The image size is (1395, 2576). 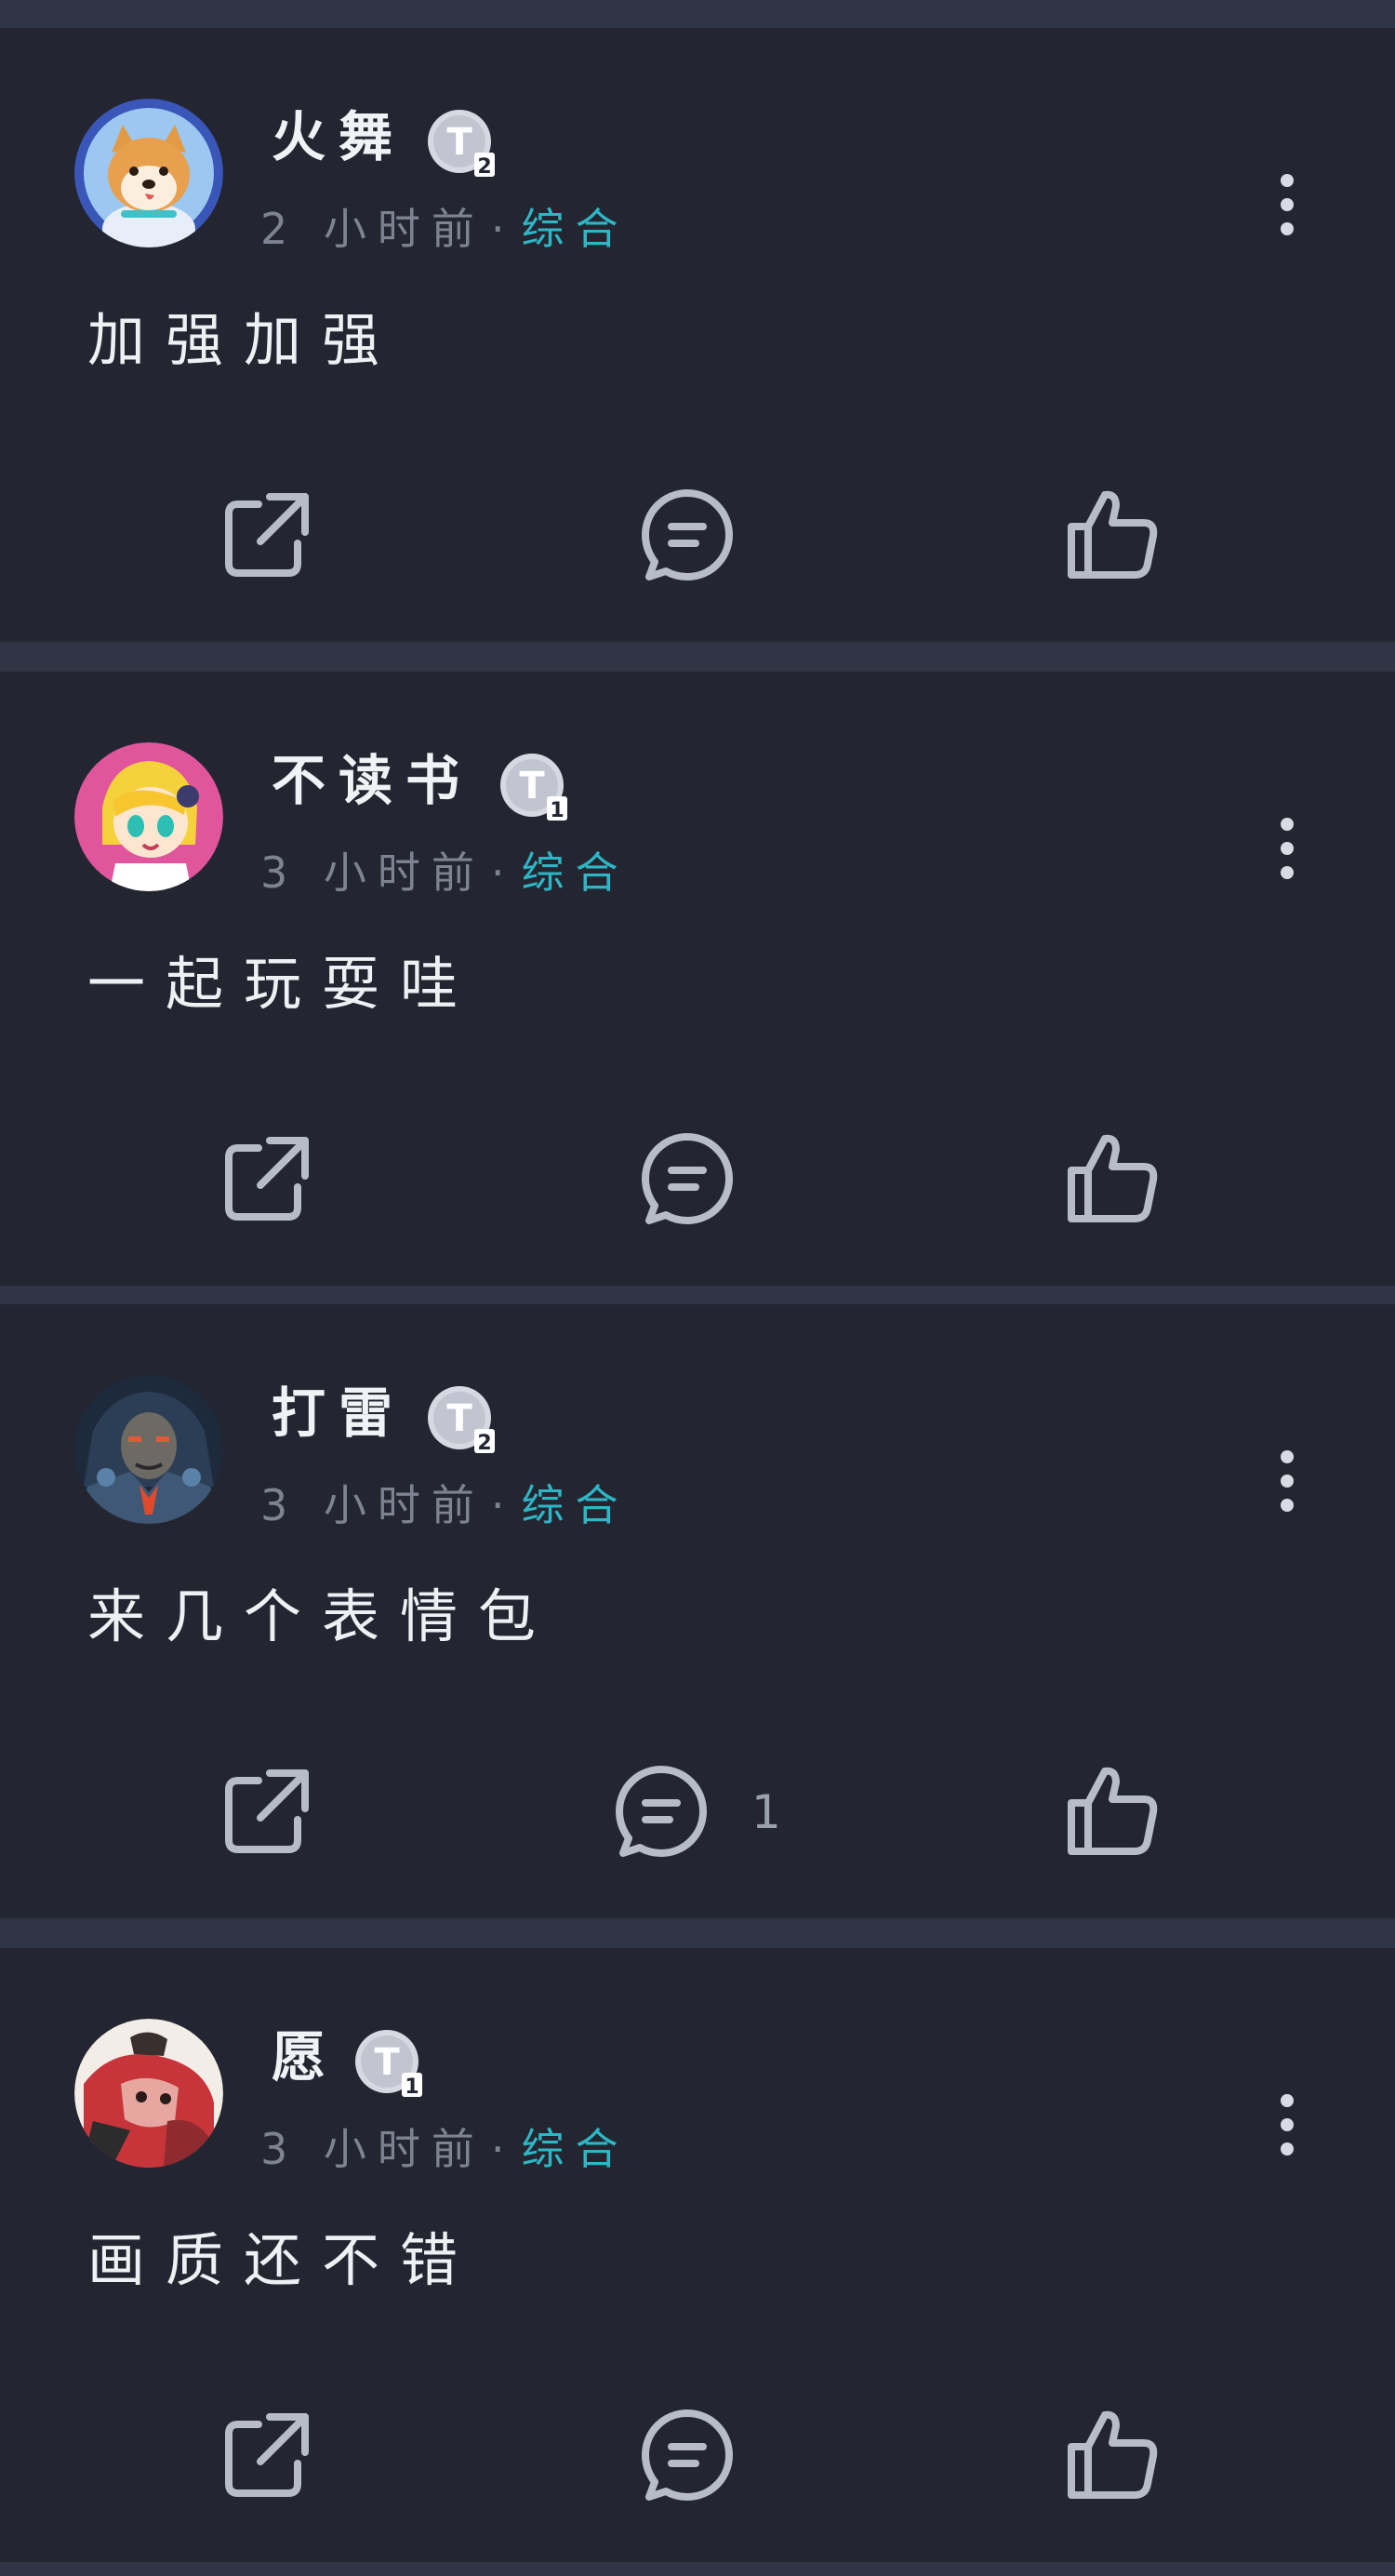 What do you see at coordinates (372, 780) in the screenshot?
I see `username: 不读书` at bounding box center [372, 780].